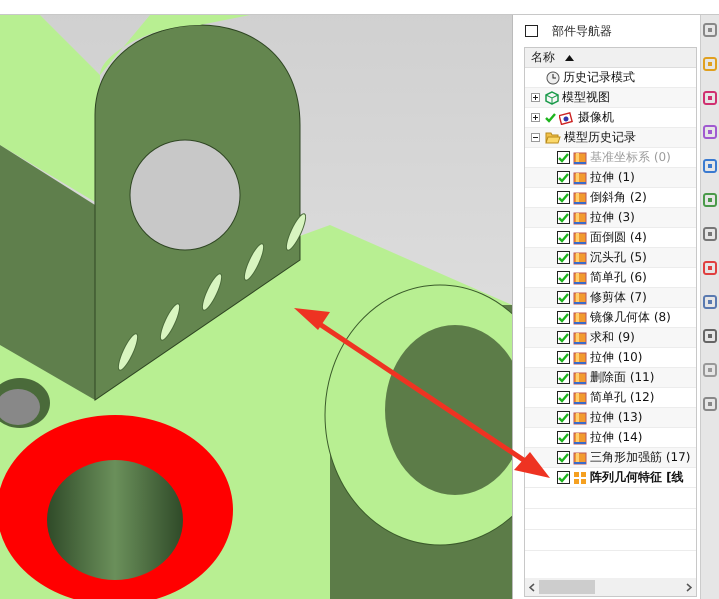 This screenshot has width=719, height=599. What do you see at coordinates (543, 57) in the screenshot?
I see `column-header: 名称` at bounding box center [543, 57].